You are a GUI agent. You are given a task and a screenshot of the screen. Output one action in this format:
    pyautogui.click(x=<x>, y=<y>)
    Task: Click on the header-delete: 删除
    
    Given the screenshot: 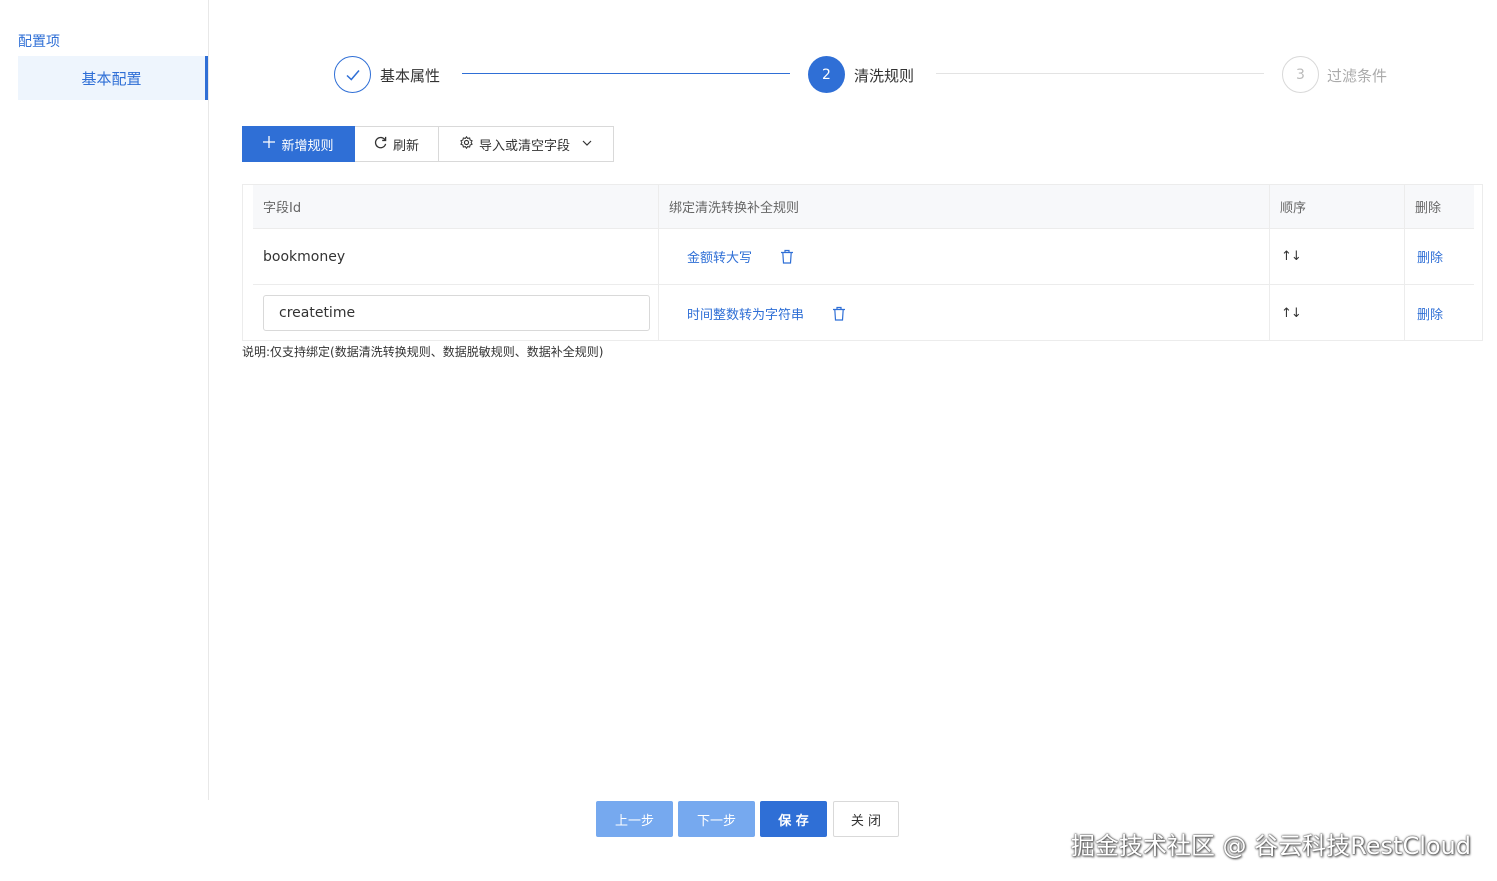 What is the action you would take?
    pyautogui.click(x=1428, y=208)
    